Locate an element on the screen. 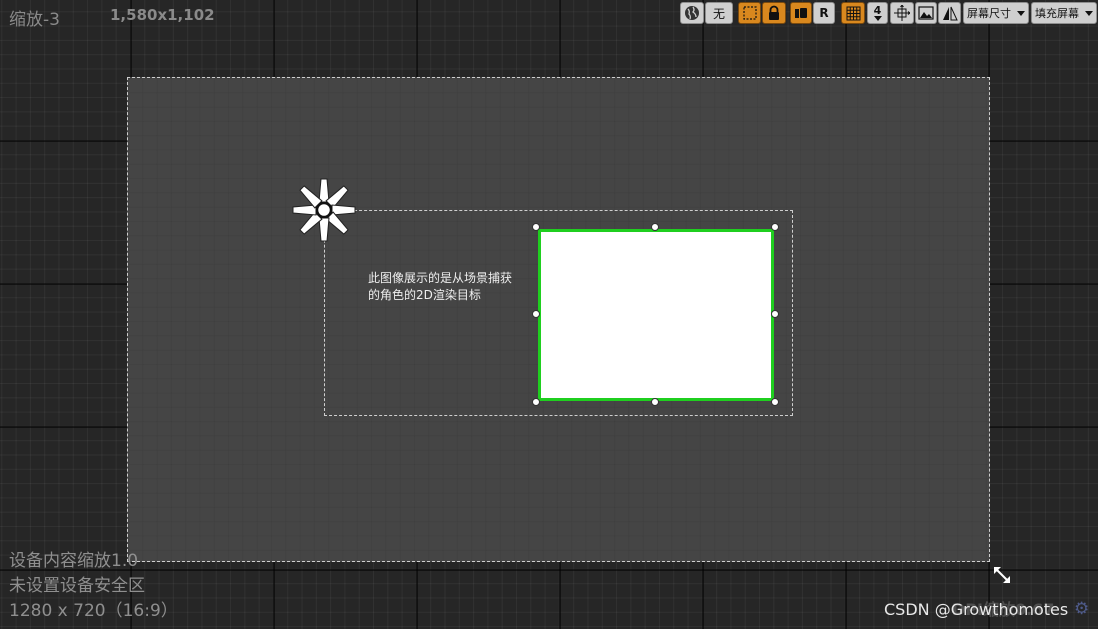  resize-diagonal-icon is located at coordinates (1002, 575).